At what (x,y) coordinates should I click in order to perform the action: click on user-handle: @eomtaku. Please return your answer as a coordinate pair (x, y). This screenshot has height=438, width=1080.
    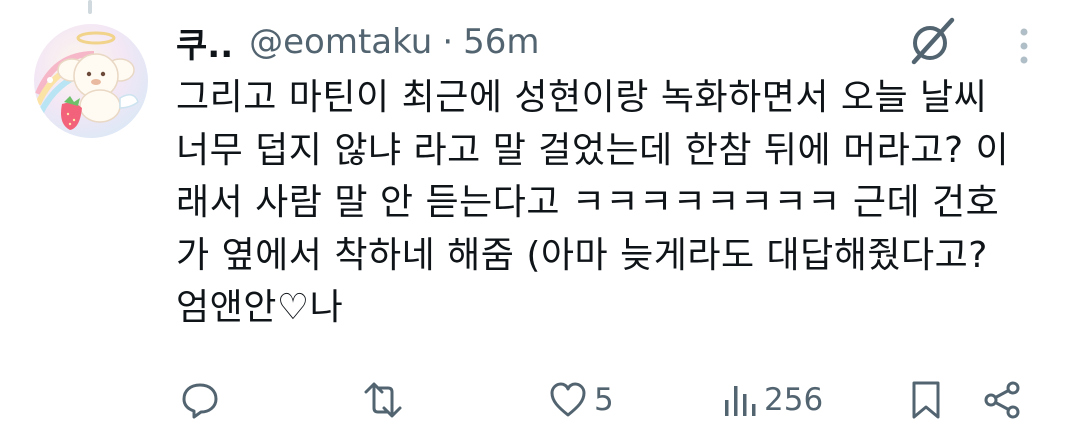
    Looking at the image, I should click on (340, 42).